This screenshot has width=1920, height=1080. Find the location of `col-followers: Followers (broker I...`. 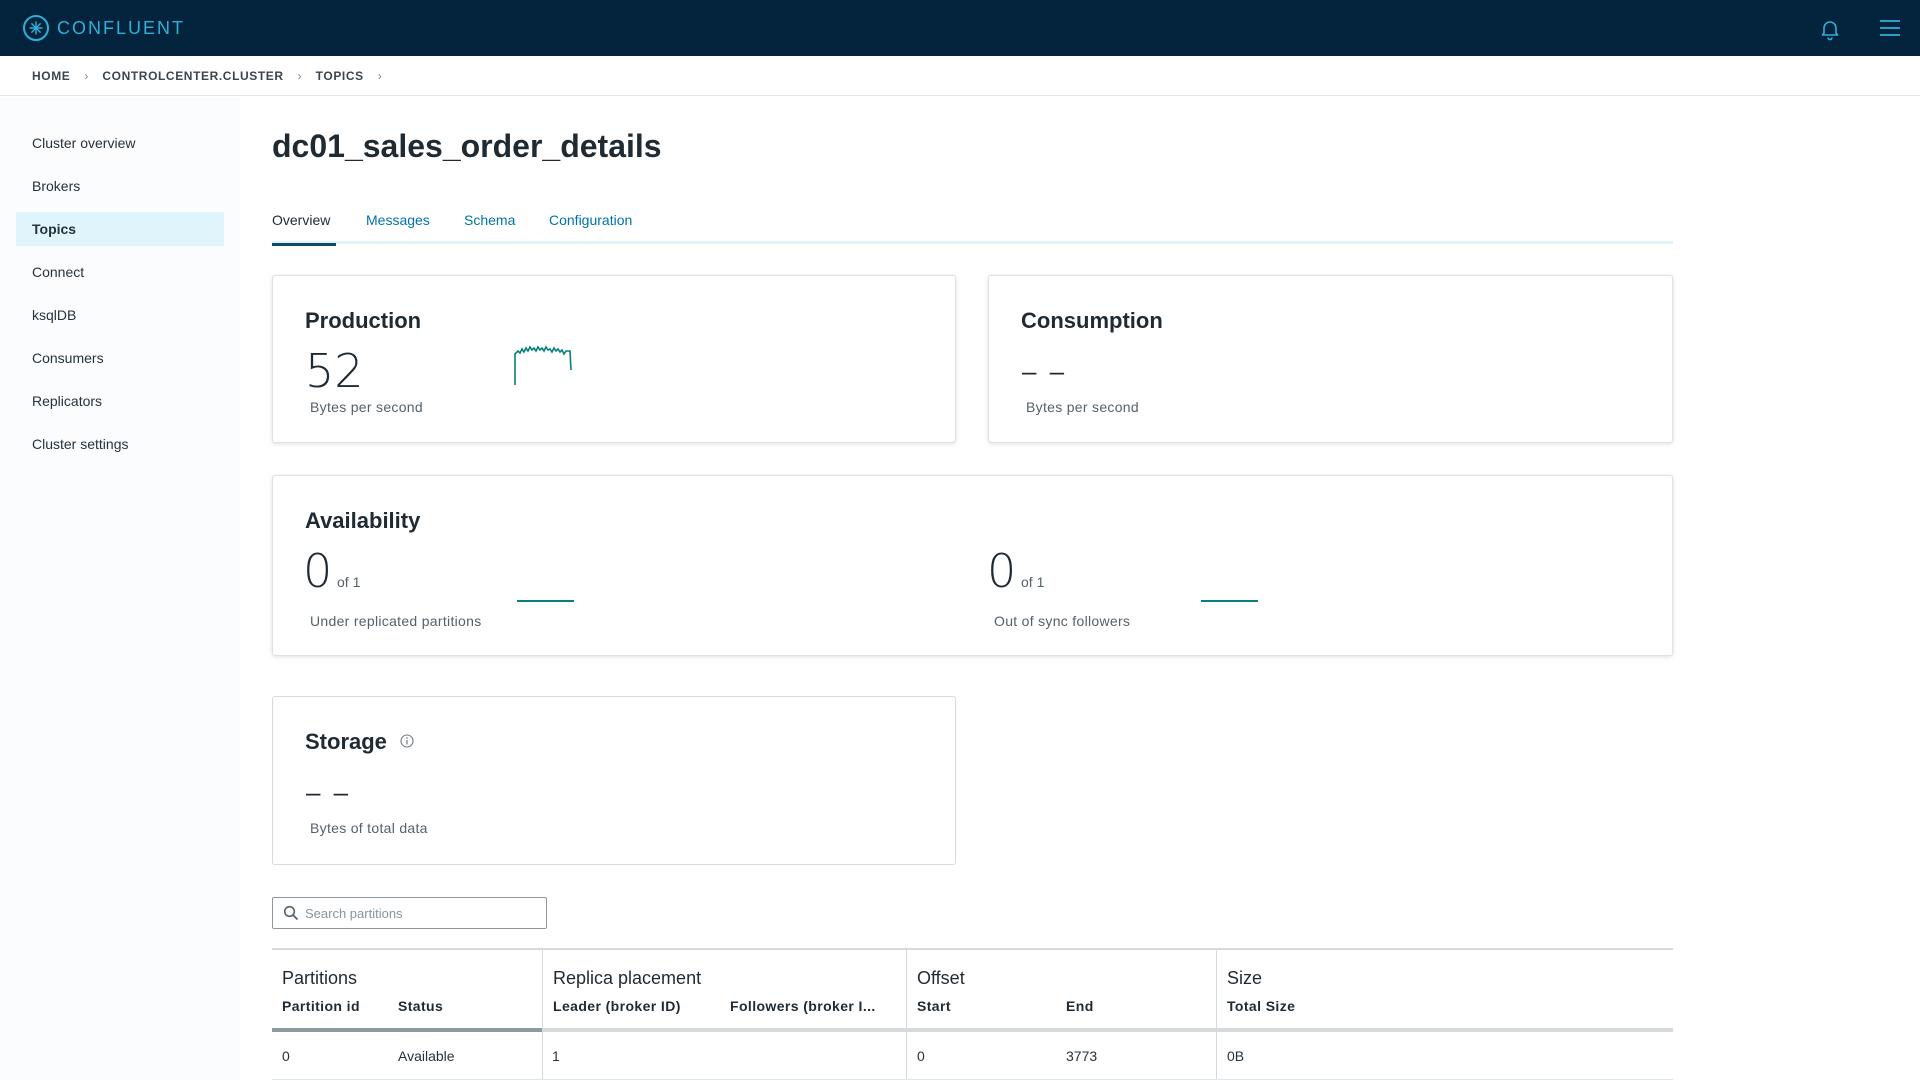

col-followers: Followers (broker I... is located at coordinates (810, 1006).